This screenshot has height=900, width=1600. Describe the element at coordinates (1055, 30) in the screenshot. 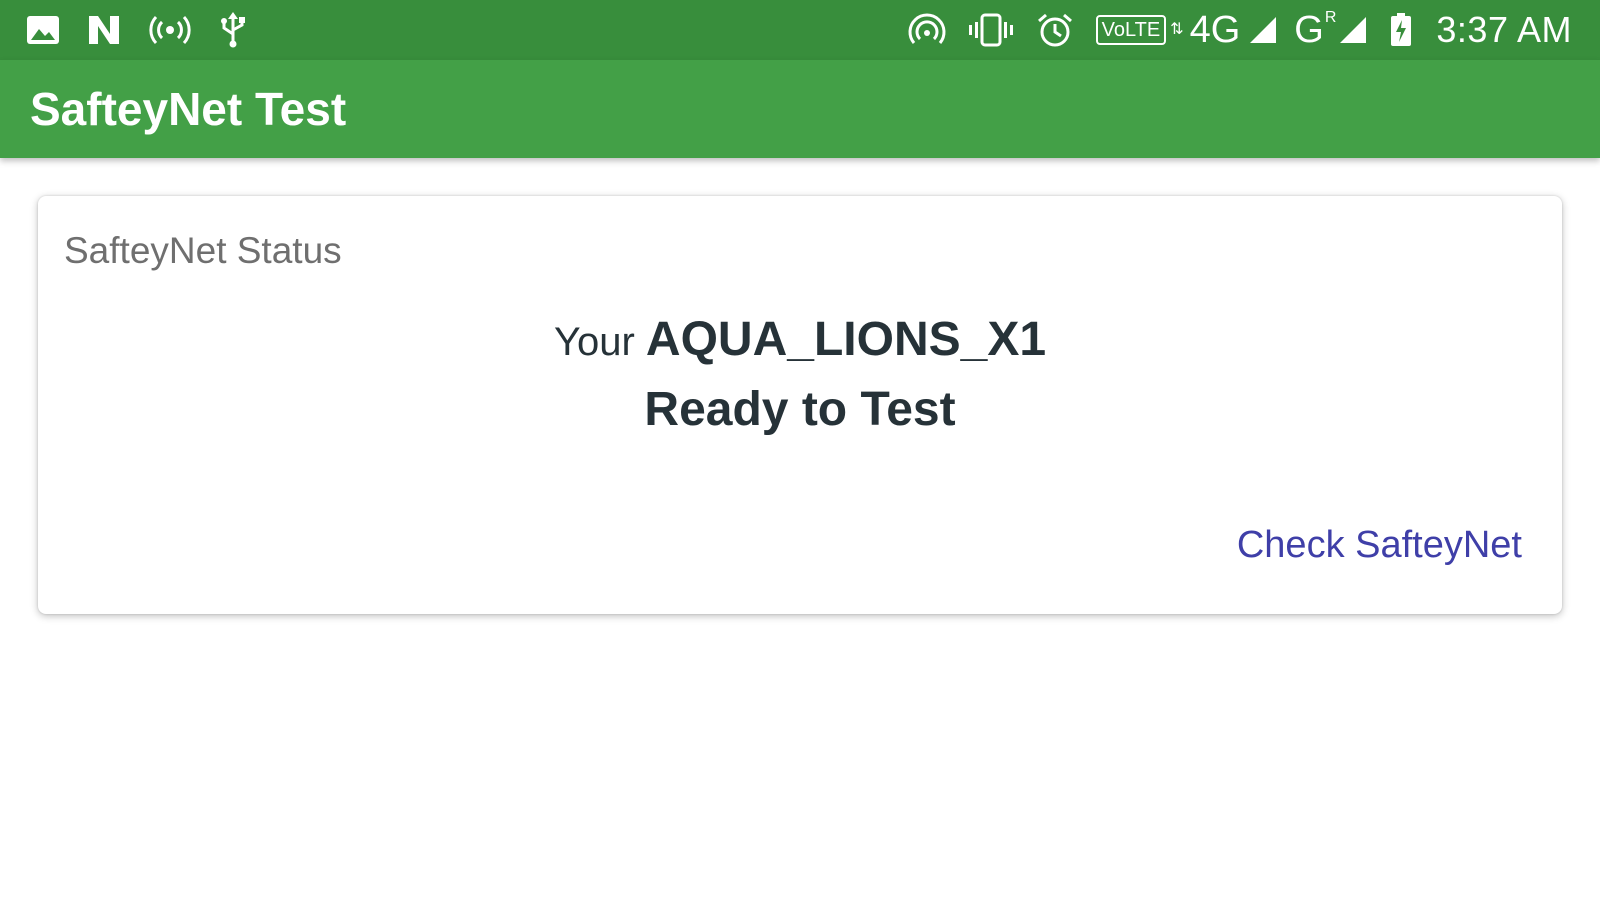

I see `alarm-icon` at that location.